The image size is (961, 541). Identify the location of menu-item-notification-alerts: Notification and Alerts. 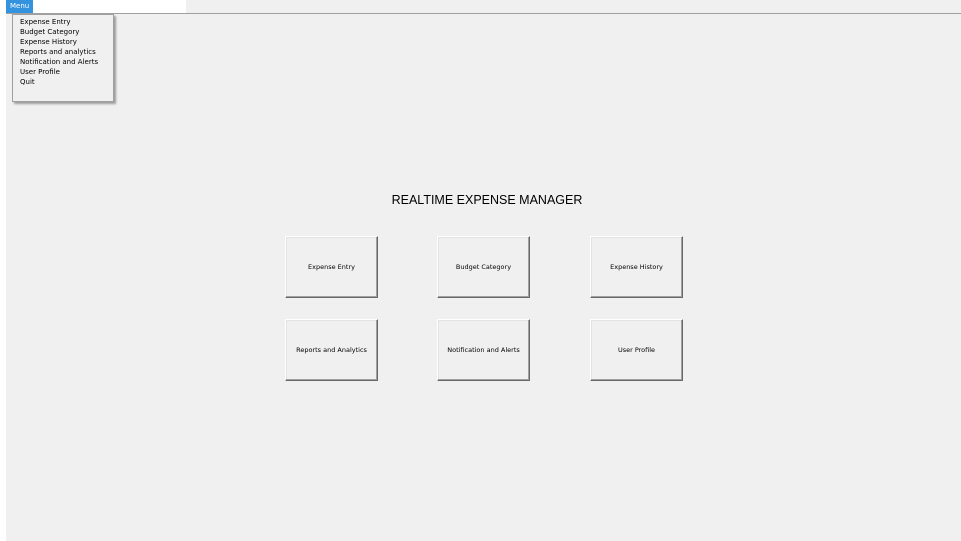
(63, 62).